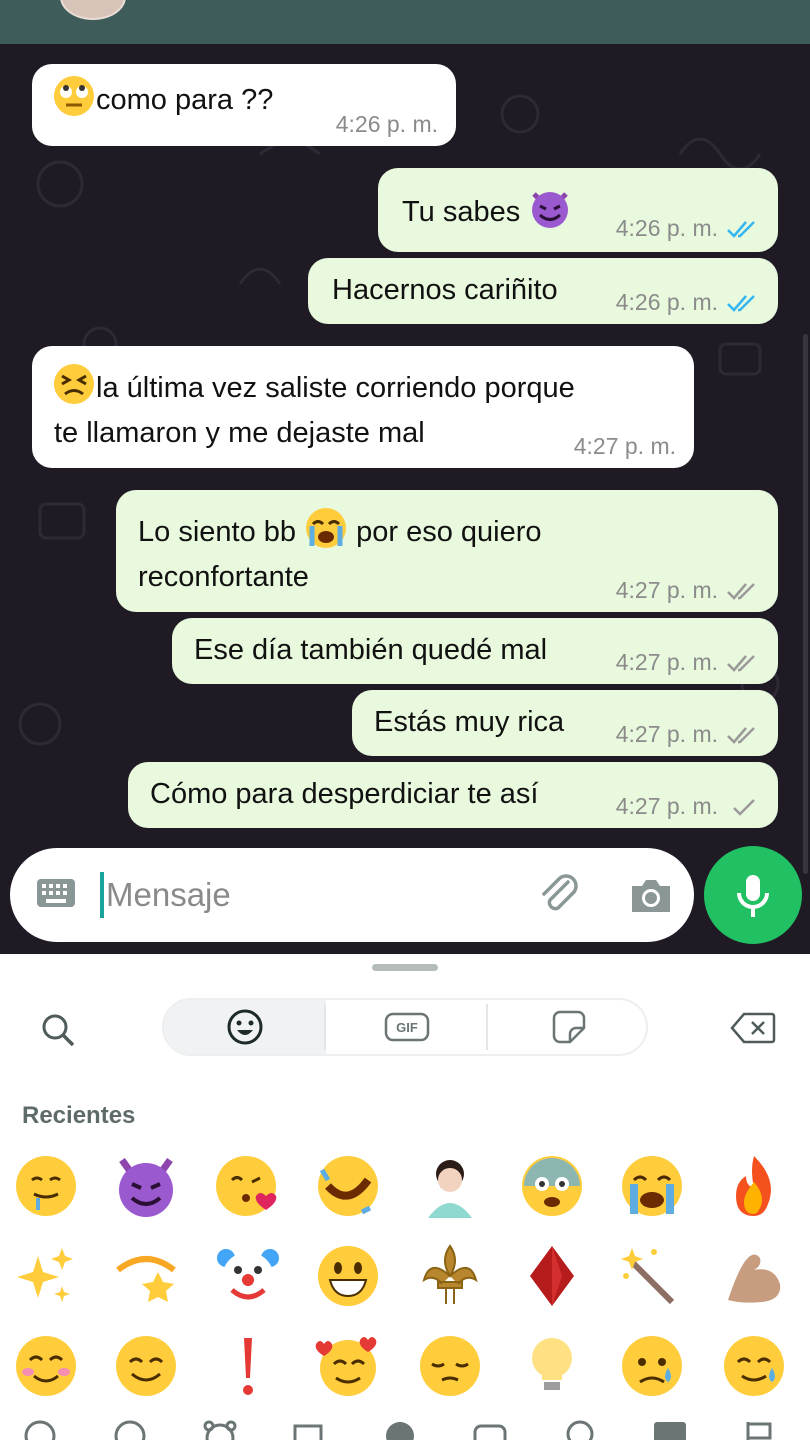 The width and height of the screenshot is (810, 1440). I want to click on message-text-line2: reconfortante, so click(223, 577).